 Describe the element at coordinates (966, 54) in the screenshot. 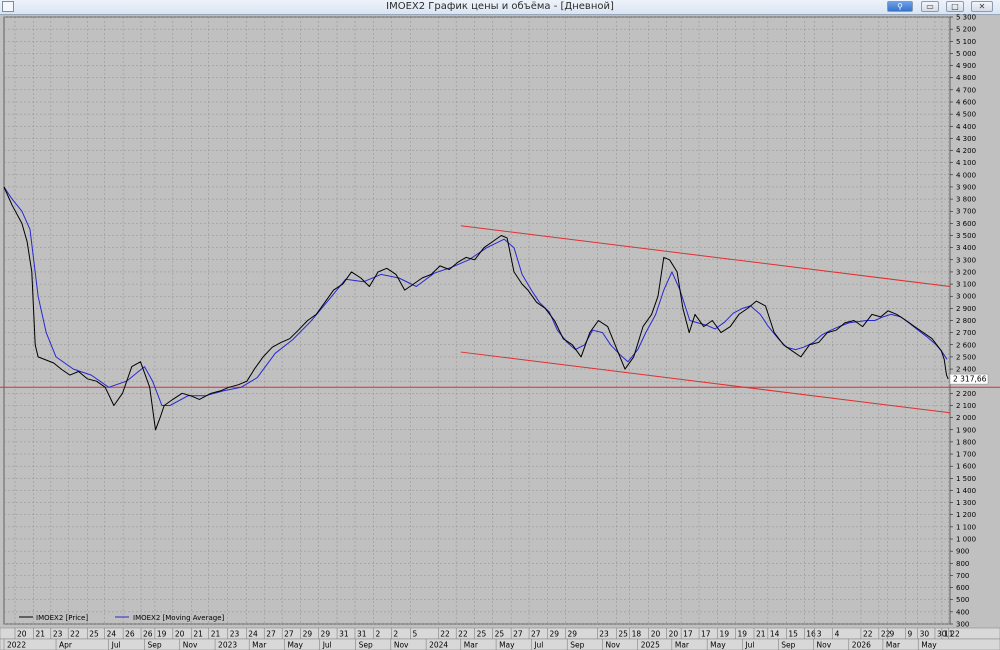

I see `y-tick-label: 5 000` at that location.